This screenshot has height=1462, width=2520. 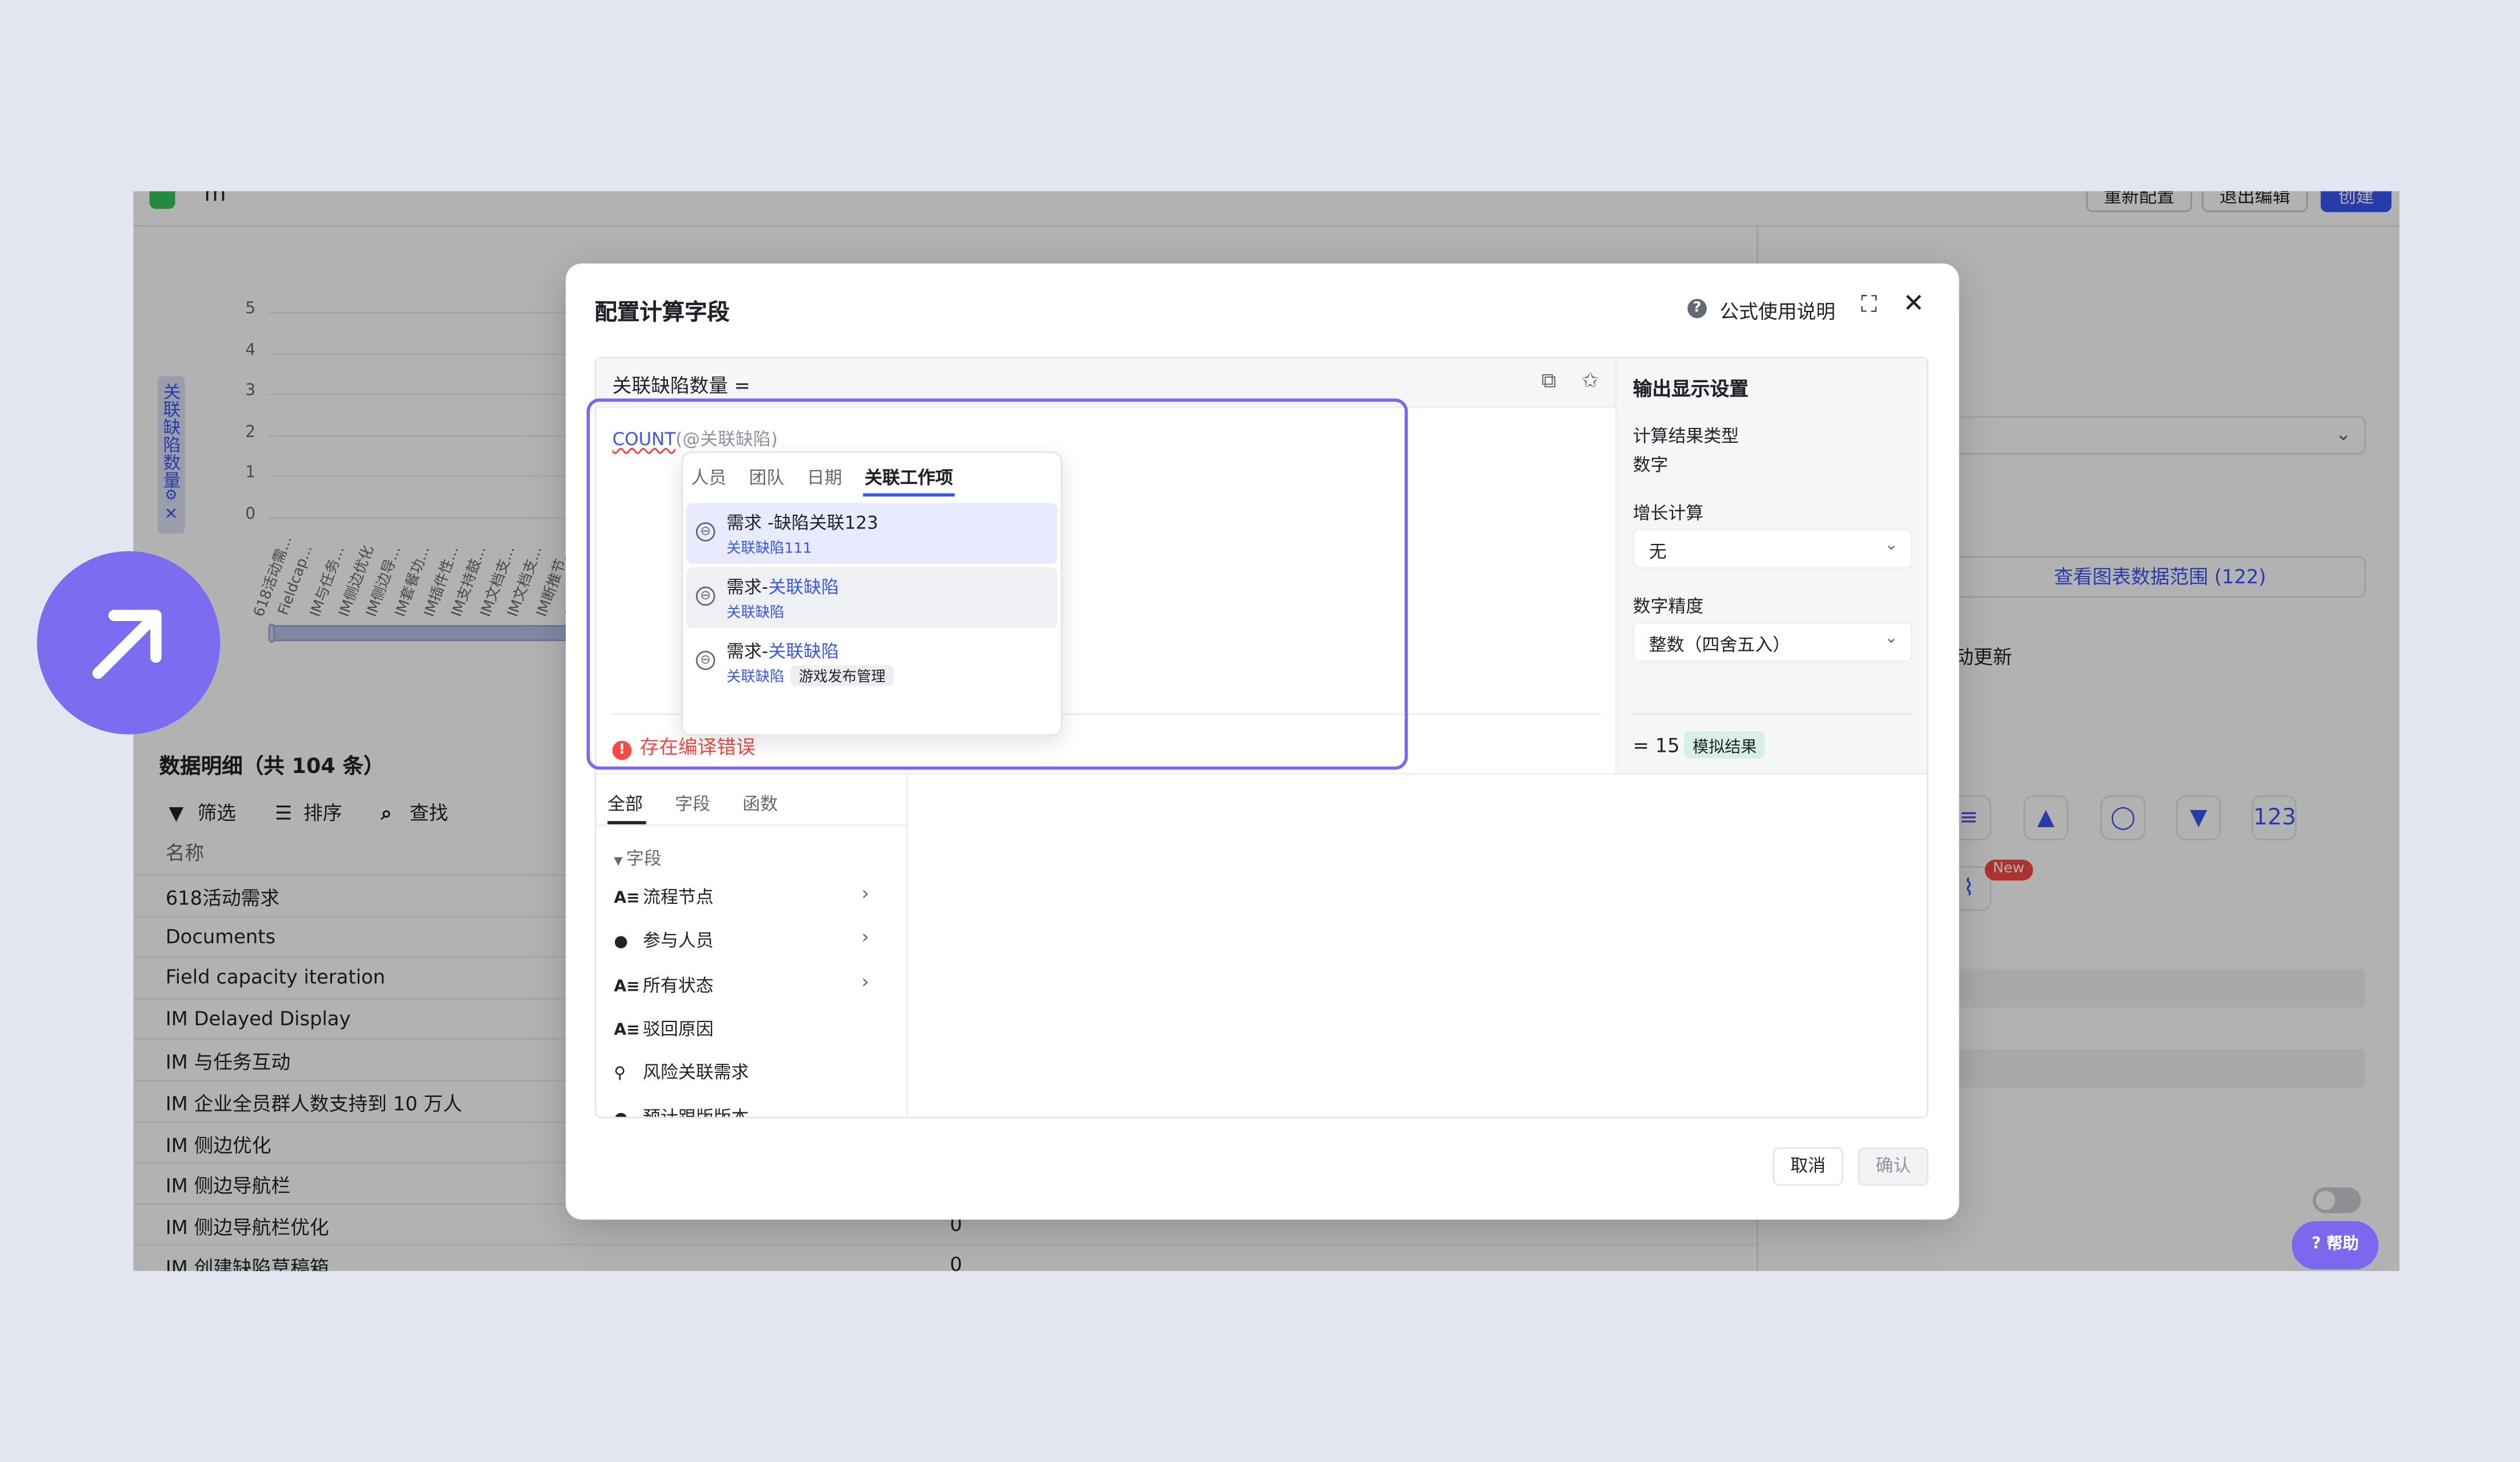 I want to click on field-label: 流程节点, so click(x=678, y=897).